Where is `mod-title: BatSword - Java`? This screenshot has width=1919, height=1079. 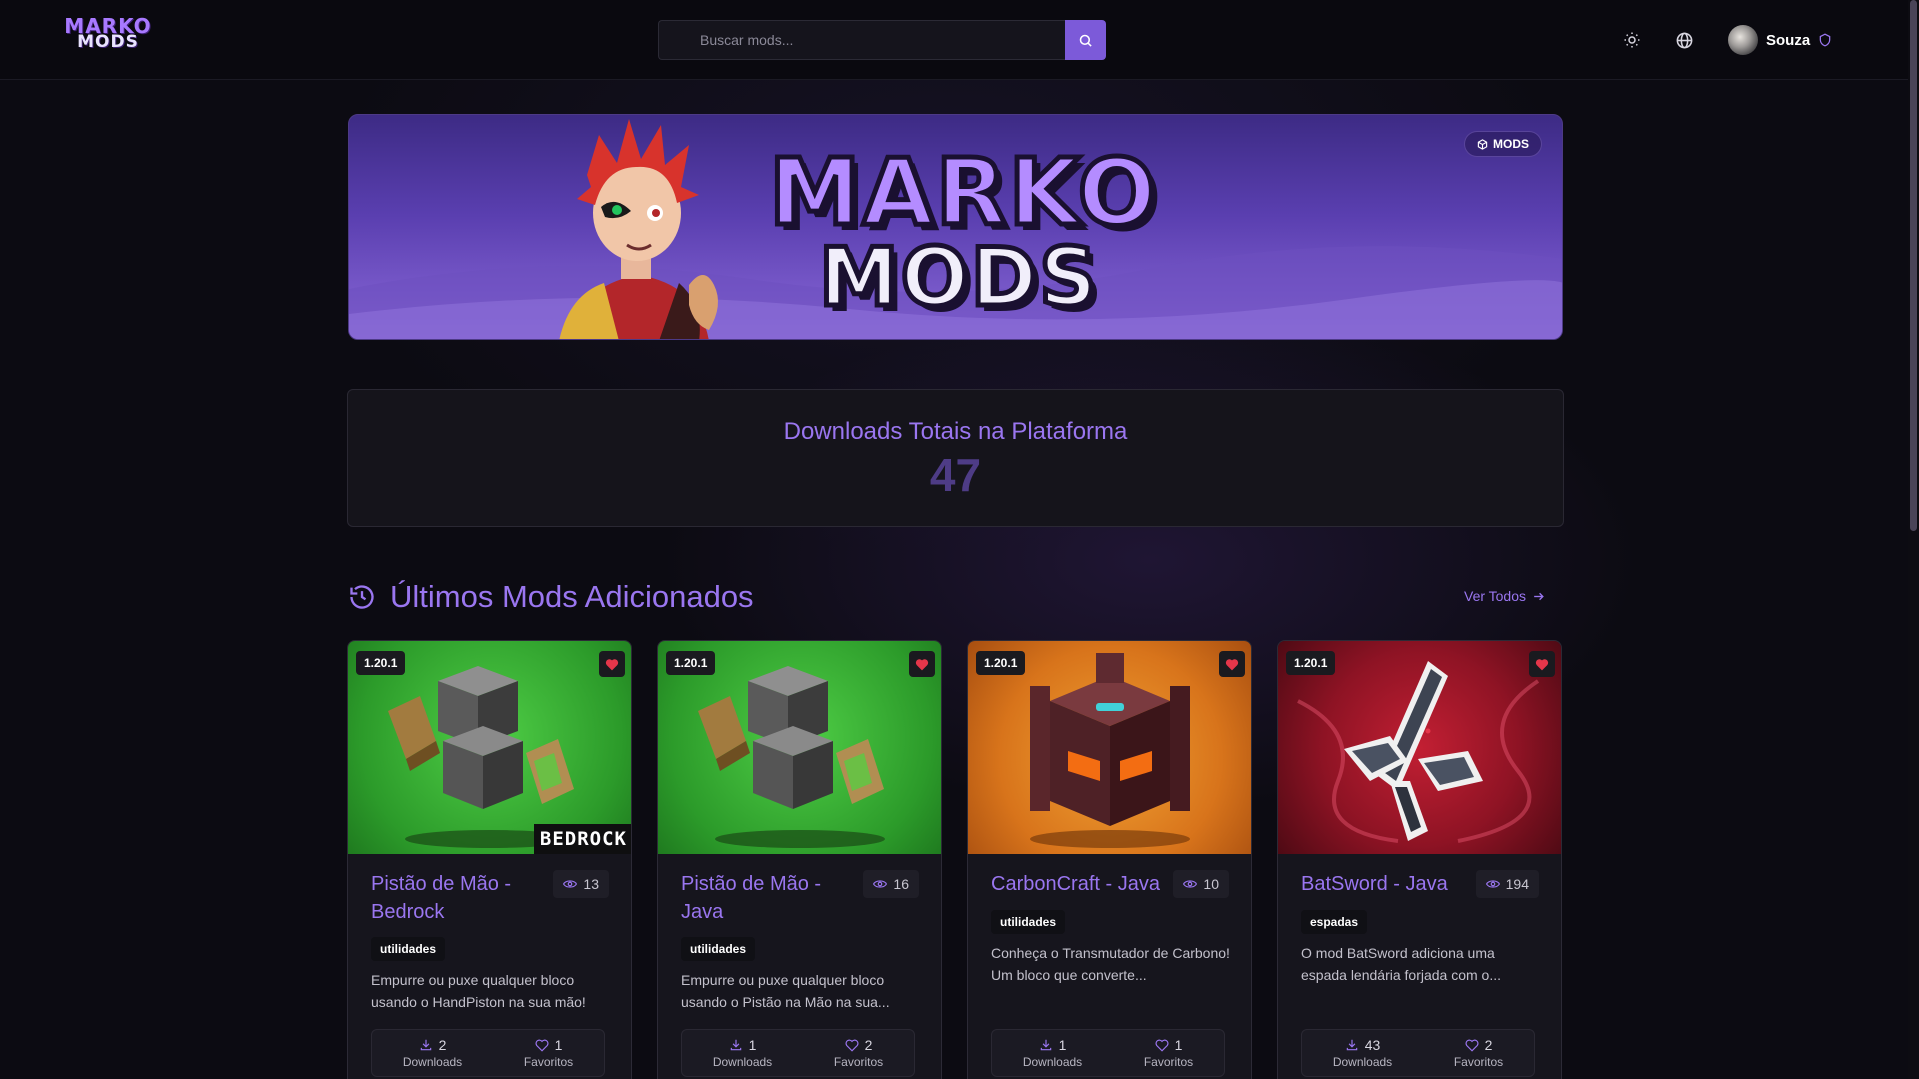 mod-title: BatSword - Java is located at coordinates (1391, 884).